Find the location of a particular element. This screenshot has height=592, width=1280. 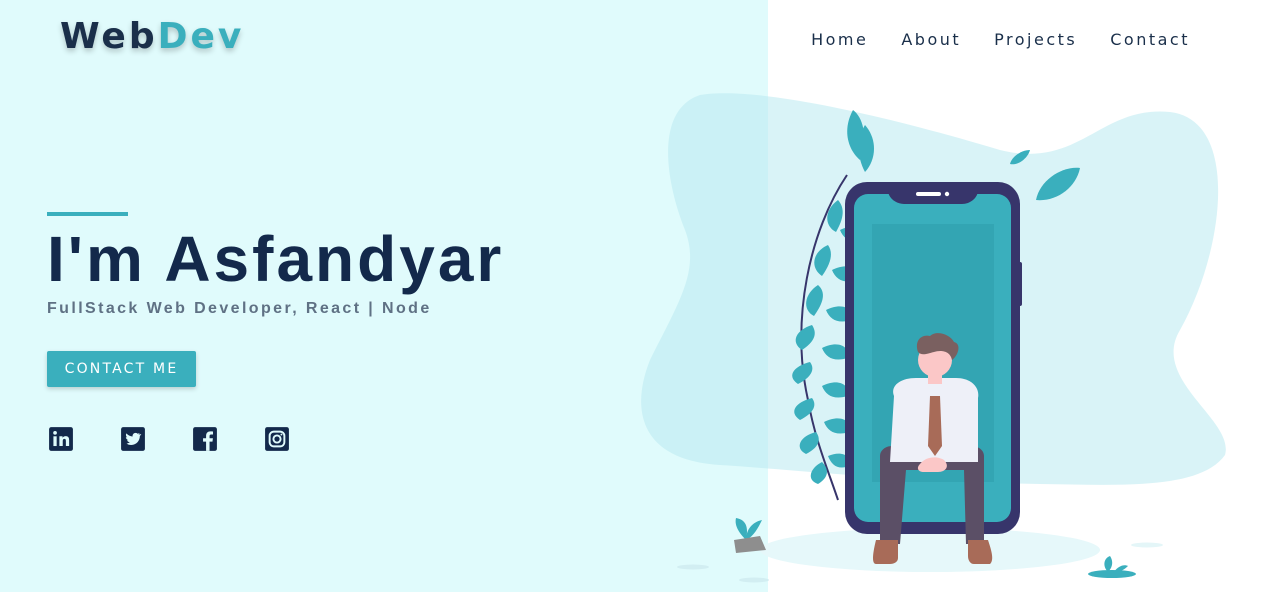

nav-link-contact: Contact is located at coordinates (1150, 39).